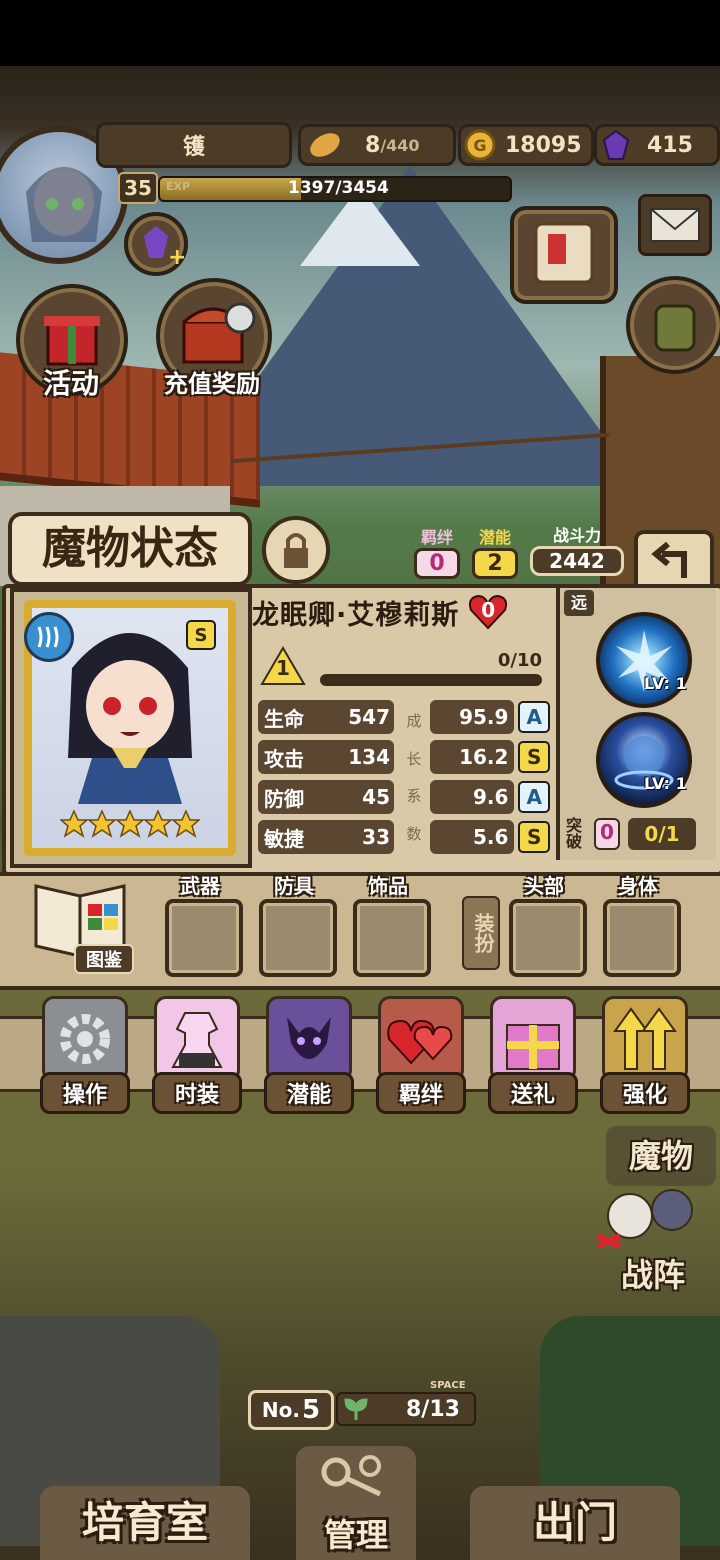  What do you see at coordinates (85, 1039) in the screenshot?
I see `gear-icon` at bounding box center [85, 1039].